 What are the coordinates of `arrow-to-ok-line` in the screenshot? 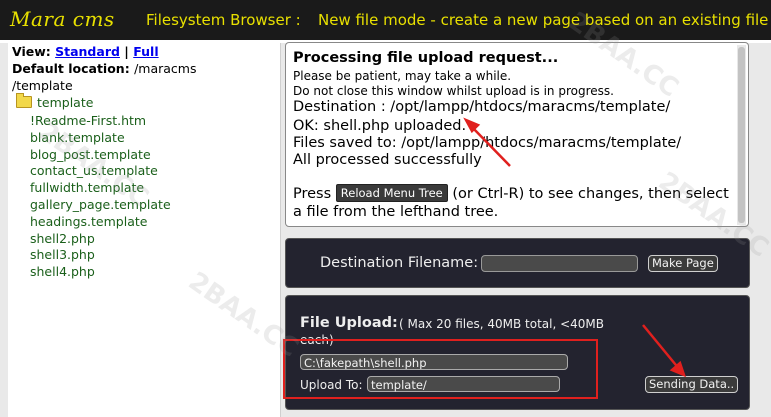 It's located at (490, 145).